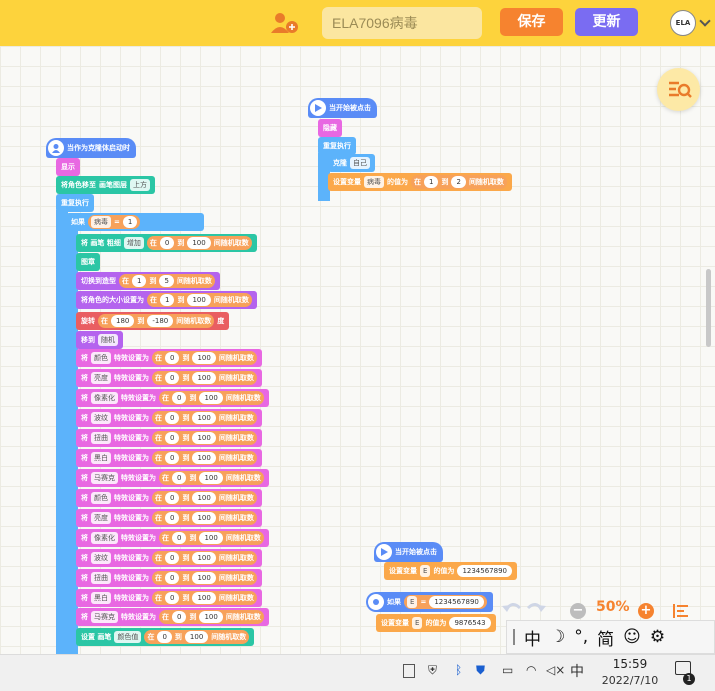  Describe the element at coordinates (632, 637) in the screenshot. I see `emoji-icon: ☺` at that location.